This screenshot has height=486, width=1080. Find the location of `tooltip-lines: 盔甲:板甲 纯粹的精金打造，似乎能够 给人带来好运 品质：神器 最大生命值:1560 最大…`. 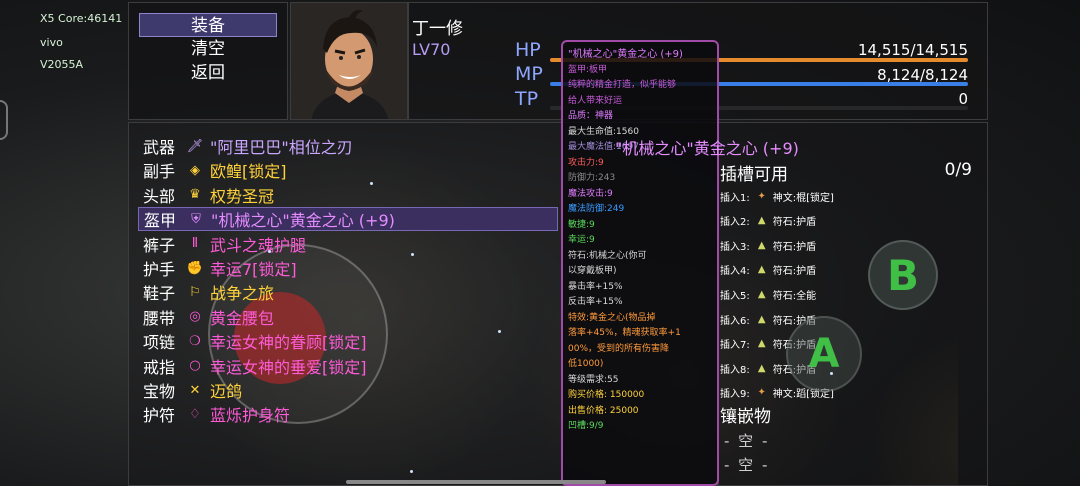

tooltip-lines: 盔甲:板甲 纯粹的精金打造，似乎能够 给人带来好运 品质：神器 最大生命值:1560 最大… is located at coordinates (640, 249).